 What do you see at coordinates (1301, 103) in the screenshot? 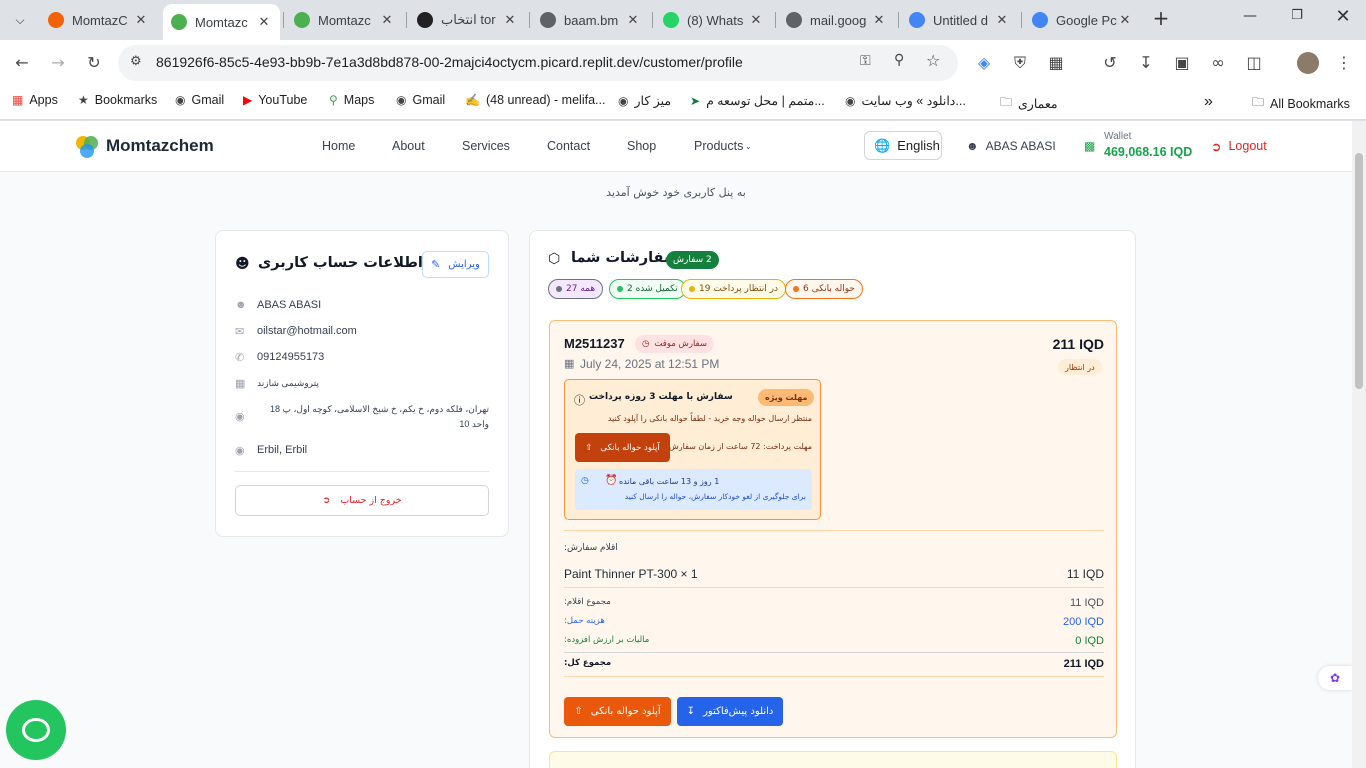
I see `all-bookmarks: 🗀 All Bookmarks` at bounding box center [1301, 103].